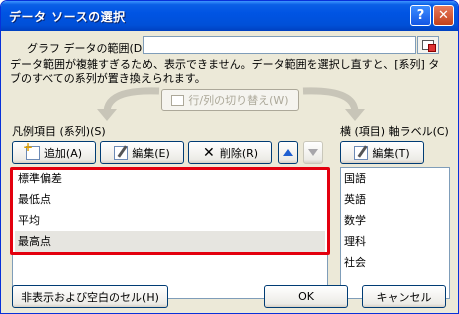 The height and width of the screenshot is (314, 459). I want to click on ok-label: OK, so click(306, 296).